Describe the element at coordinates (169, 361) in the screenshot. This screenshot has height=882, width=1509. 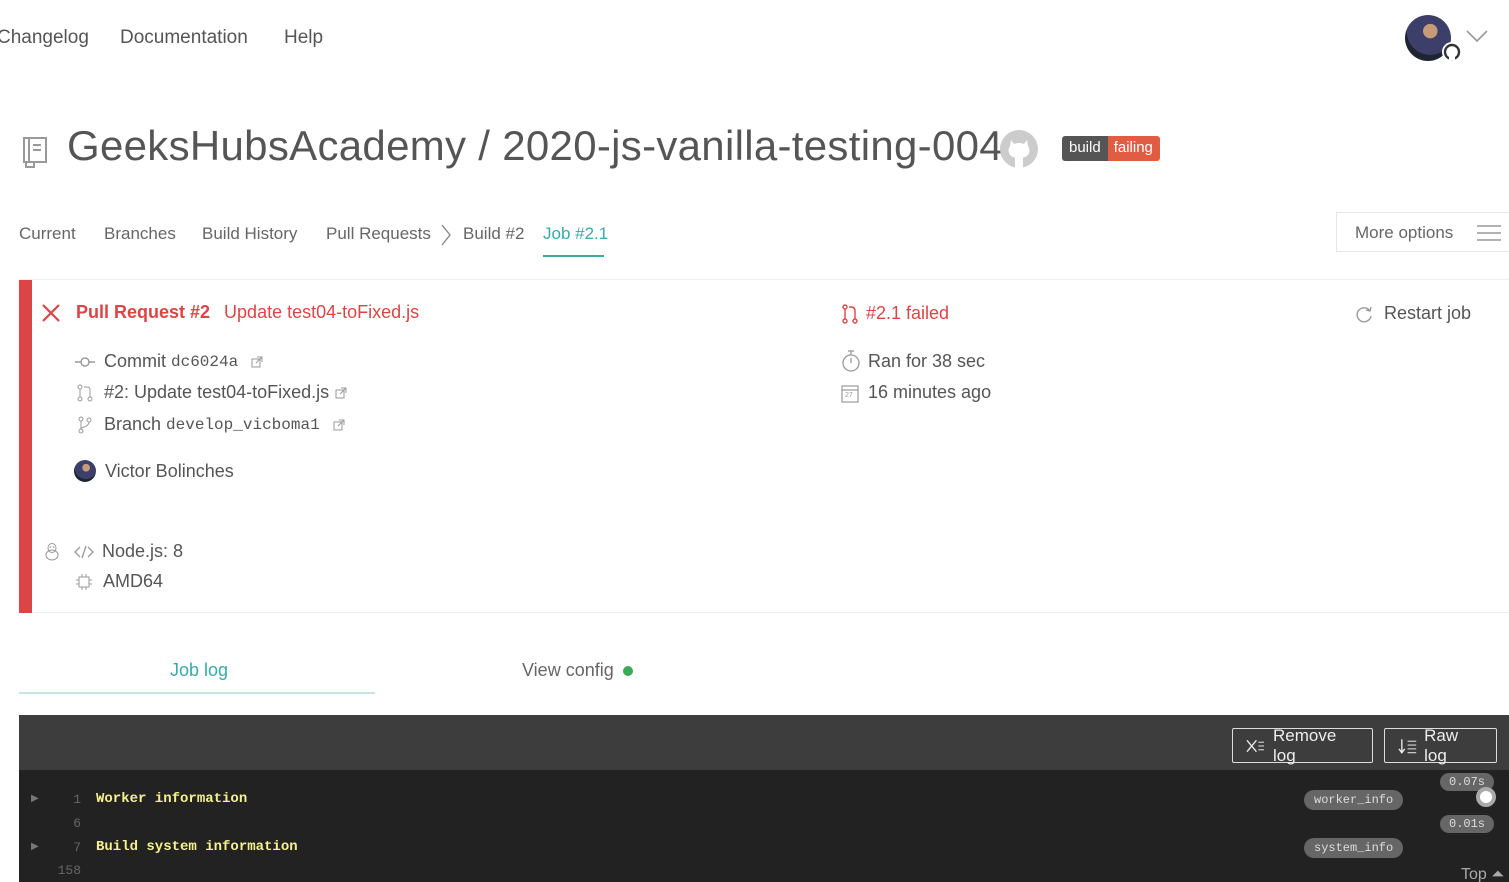
I see `commit-row: Commit dc6024a` at that location.